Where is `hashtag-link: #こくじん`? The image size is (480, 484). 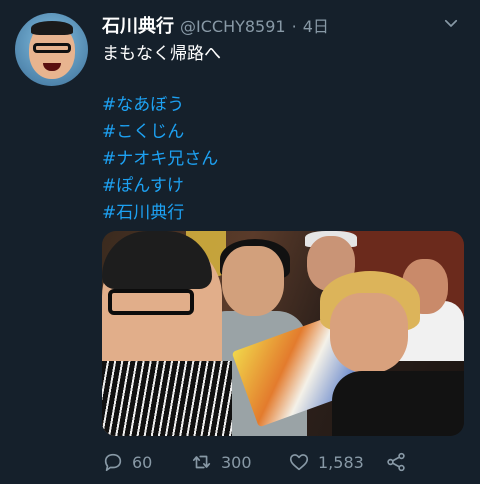 hashtag-link: #こくじん is located at coordinates (160, 132).